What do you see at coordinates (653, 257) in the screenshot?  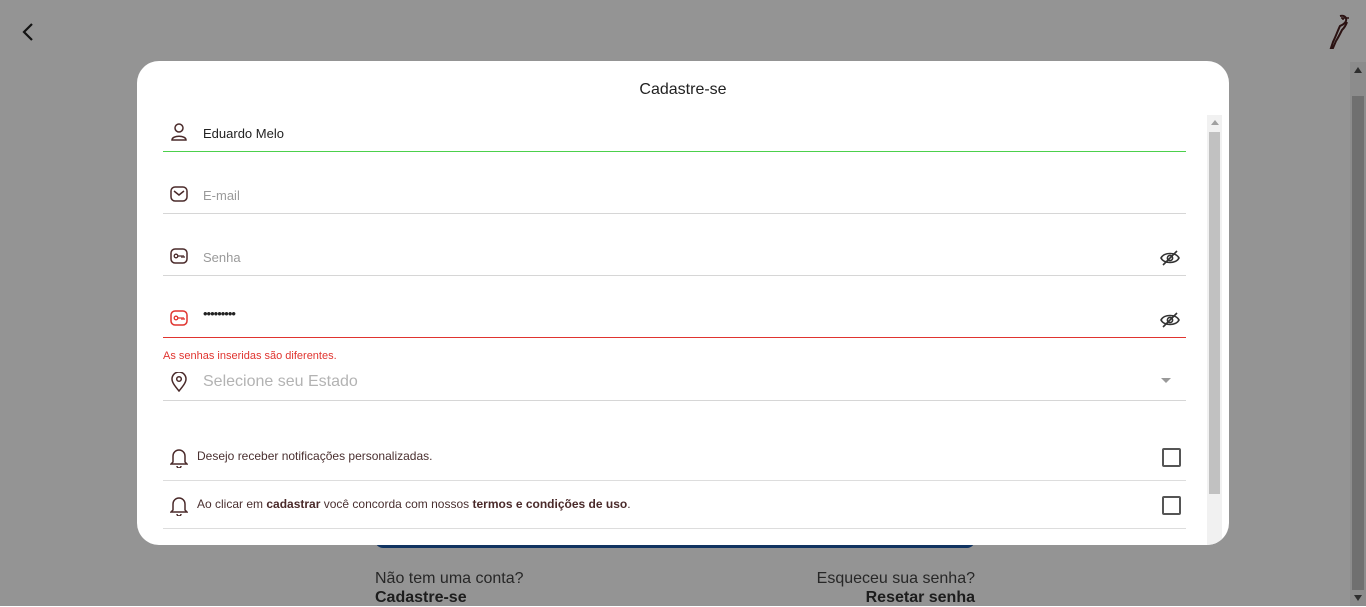 I see `password-input` at bounding box center [653, 257].